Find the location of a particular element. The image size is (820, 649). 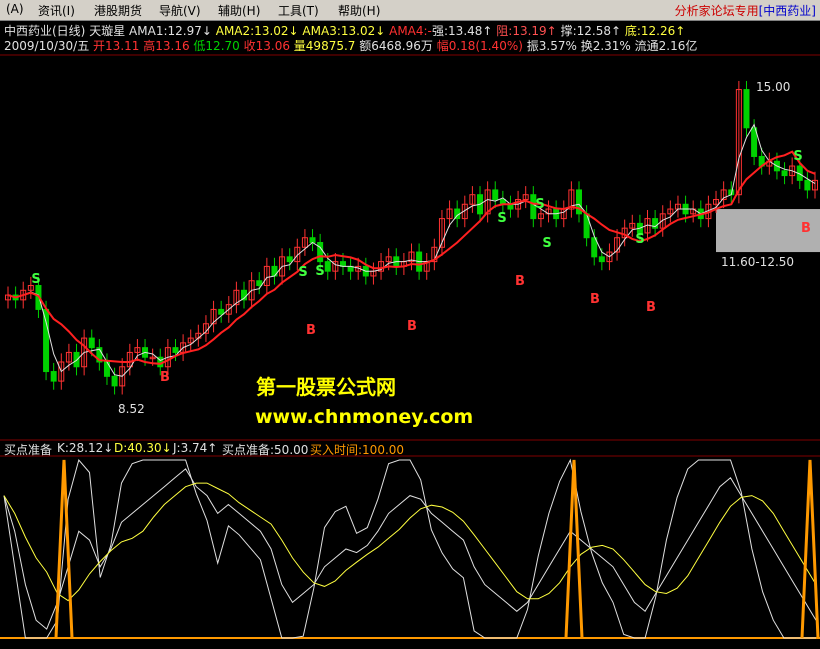

ama1-value: AMA1:12.97↓ is located at coordinates (170, 31).